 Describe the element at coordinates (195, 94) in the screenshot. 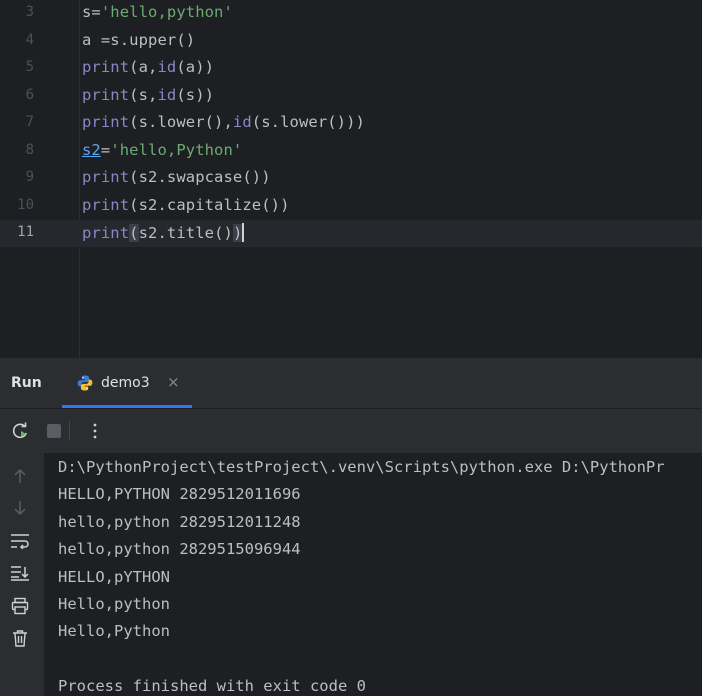

I see `code-token: (s))` at that location.